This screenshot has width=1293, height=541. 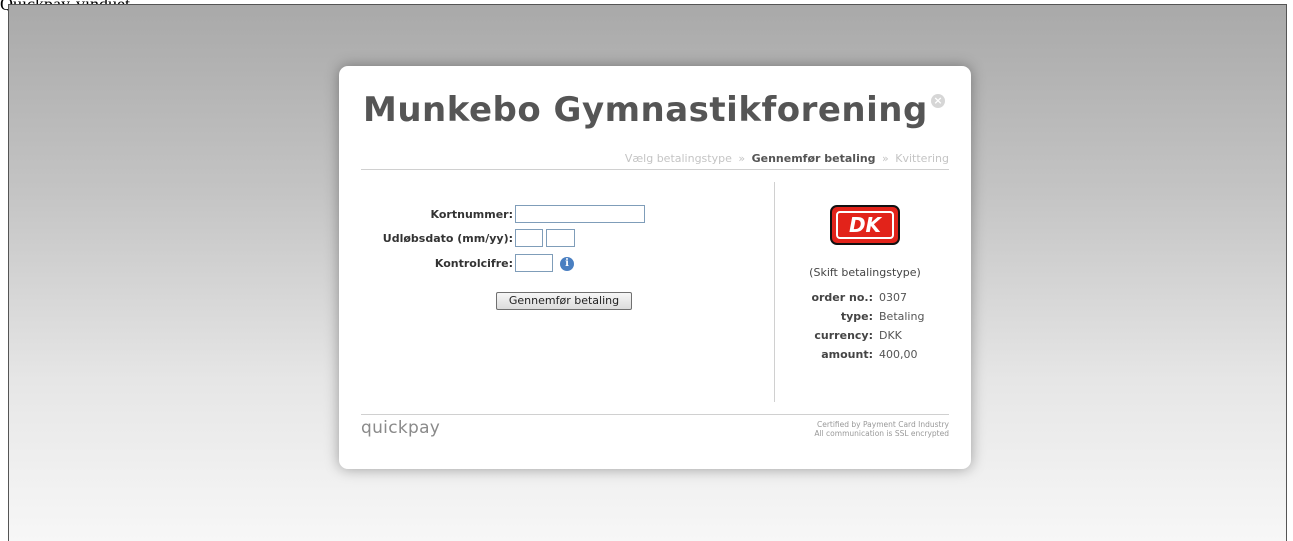 I want to click on detail-key: type:, so click(x=856, y=316).